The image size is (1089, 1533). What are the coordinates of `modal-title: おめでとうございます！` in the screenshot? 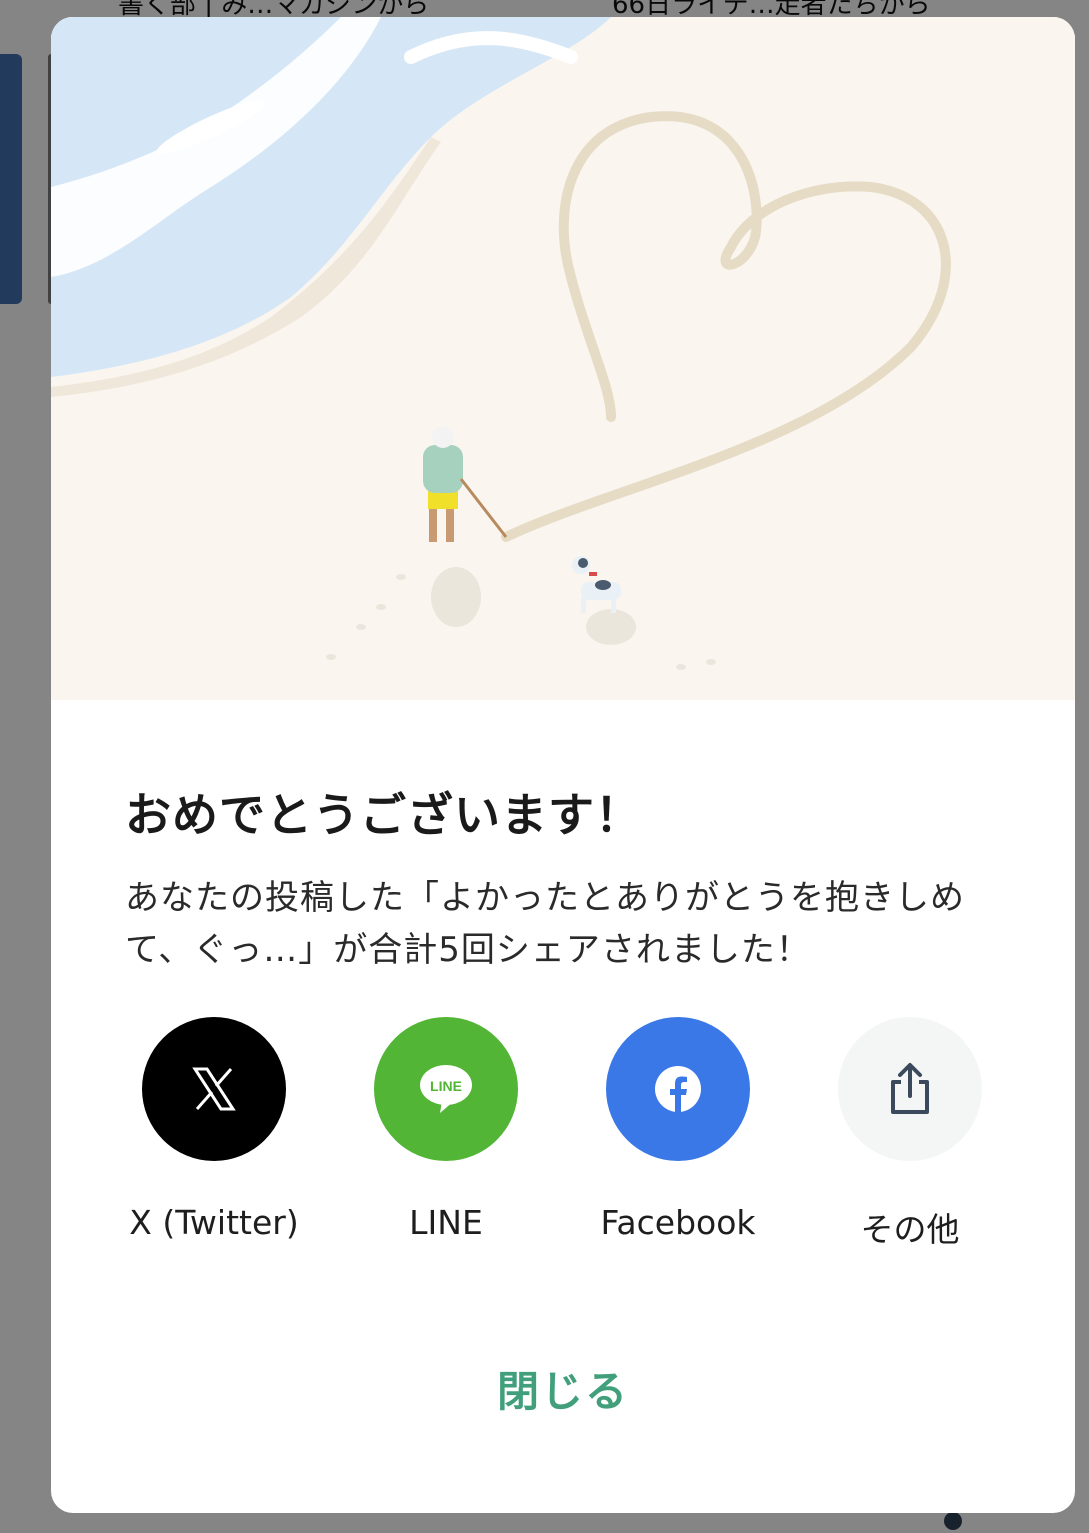 It's located at (383, 815).